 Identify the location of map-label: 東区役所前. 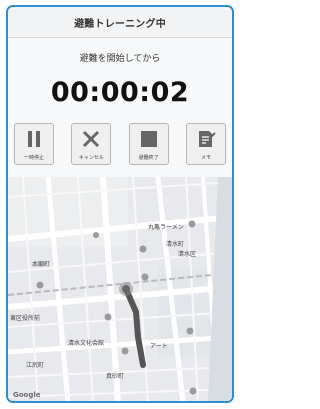
(25, 318).